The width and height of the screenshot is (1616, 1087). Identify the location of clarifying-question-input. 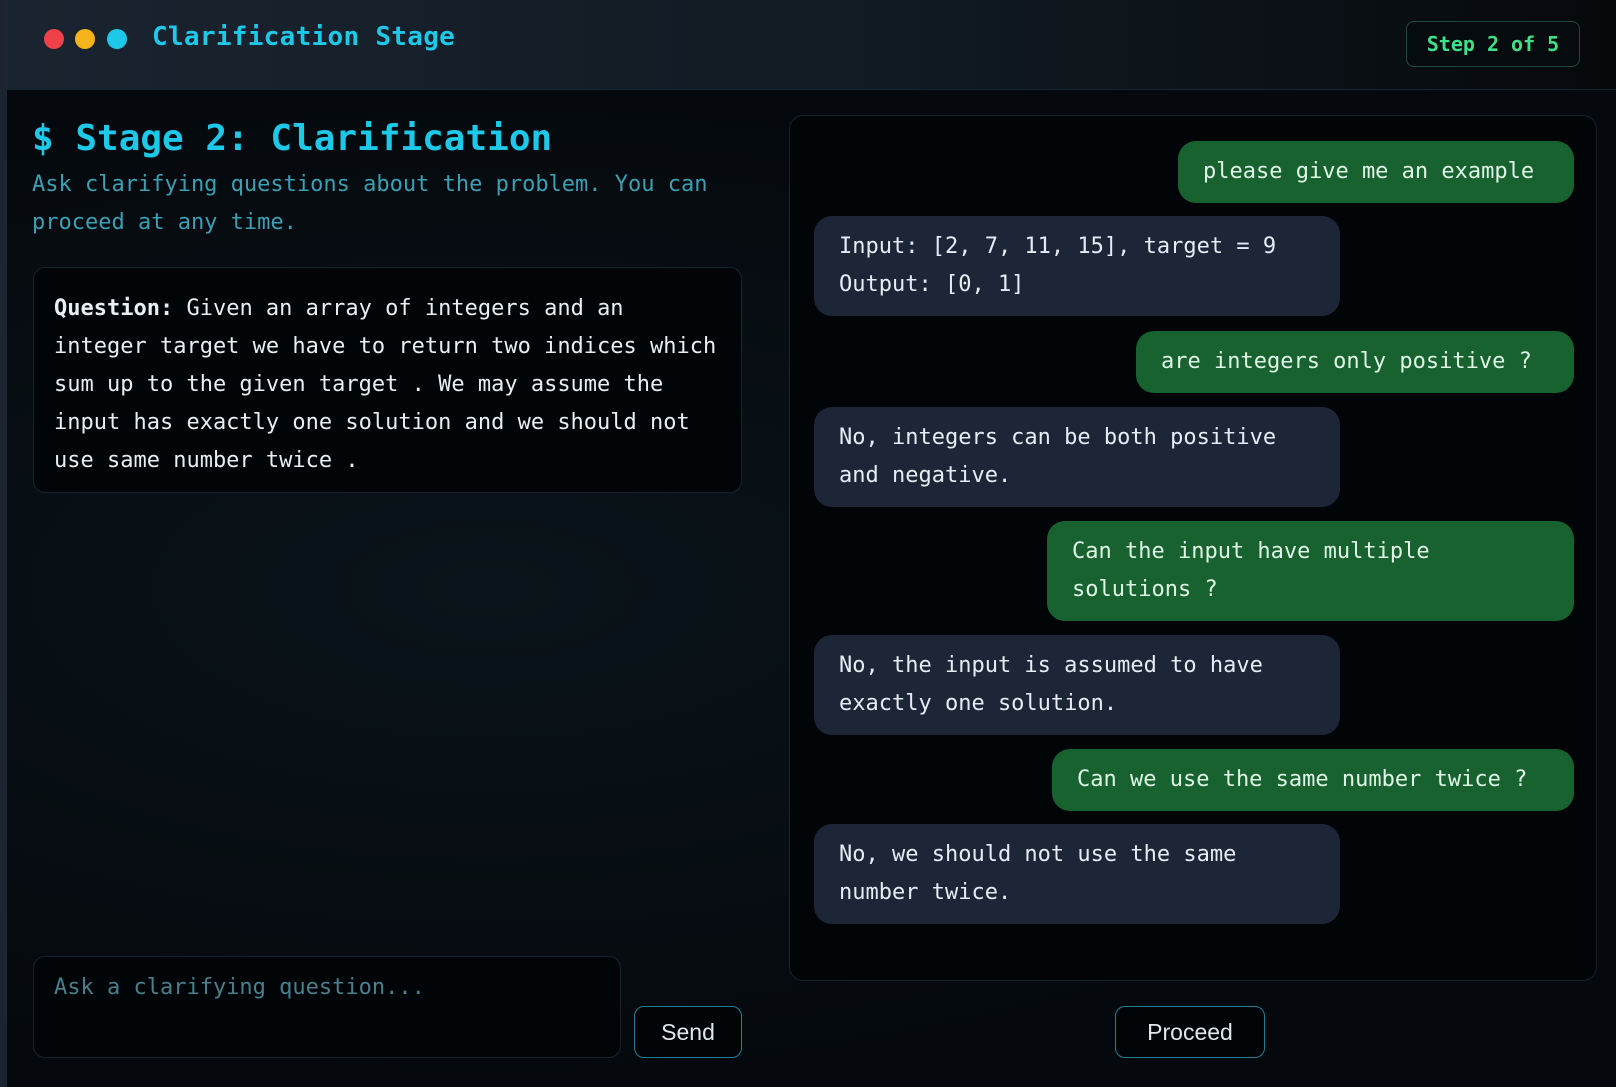
(327, 1007).